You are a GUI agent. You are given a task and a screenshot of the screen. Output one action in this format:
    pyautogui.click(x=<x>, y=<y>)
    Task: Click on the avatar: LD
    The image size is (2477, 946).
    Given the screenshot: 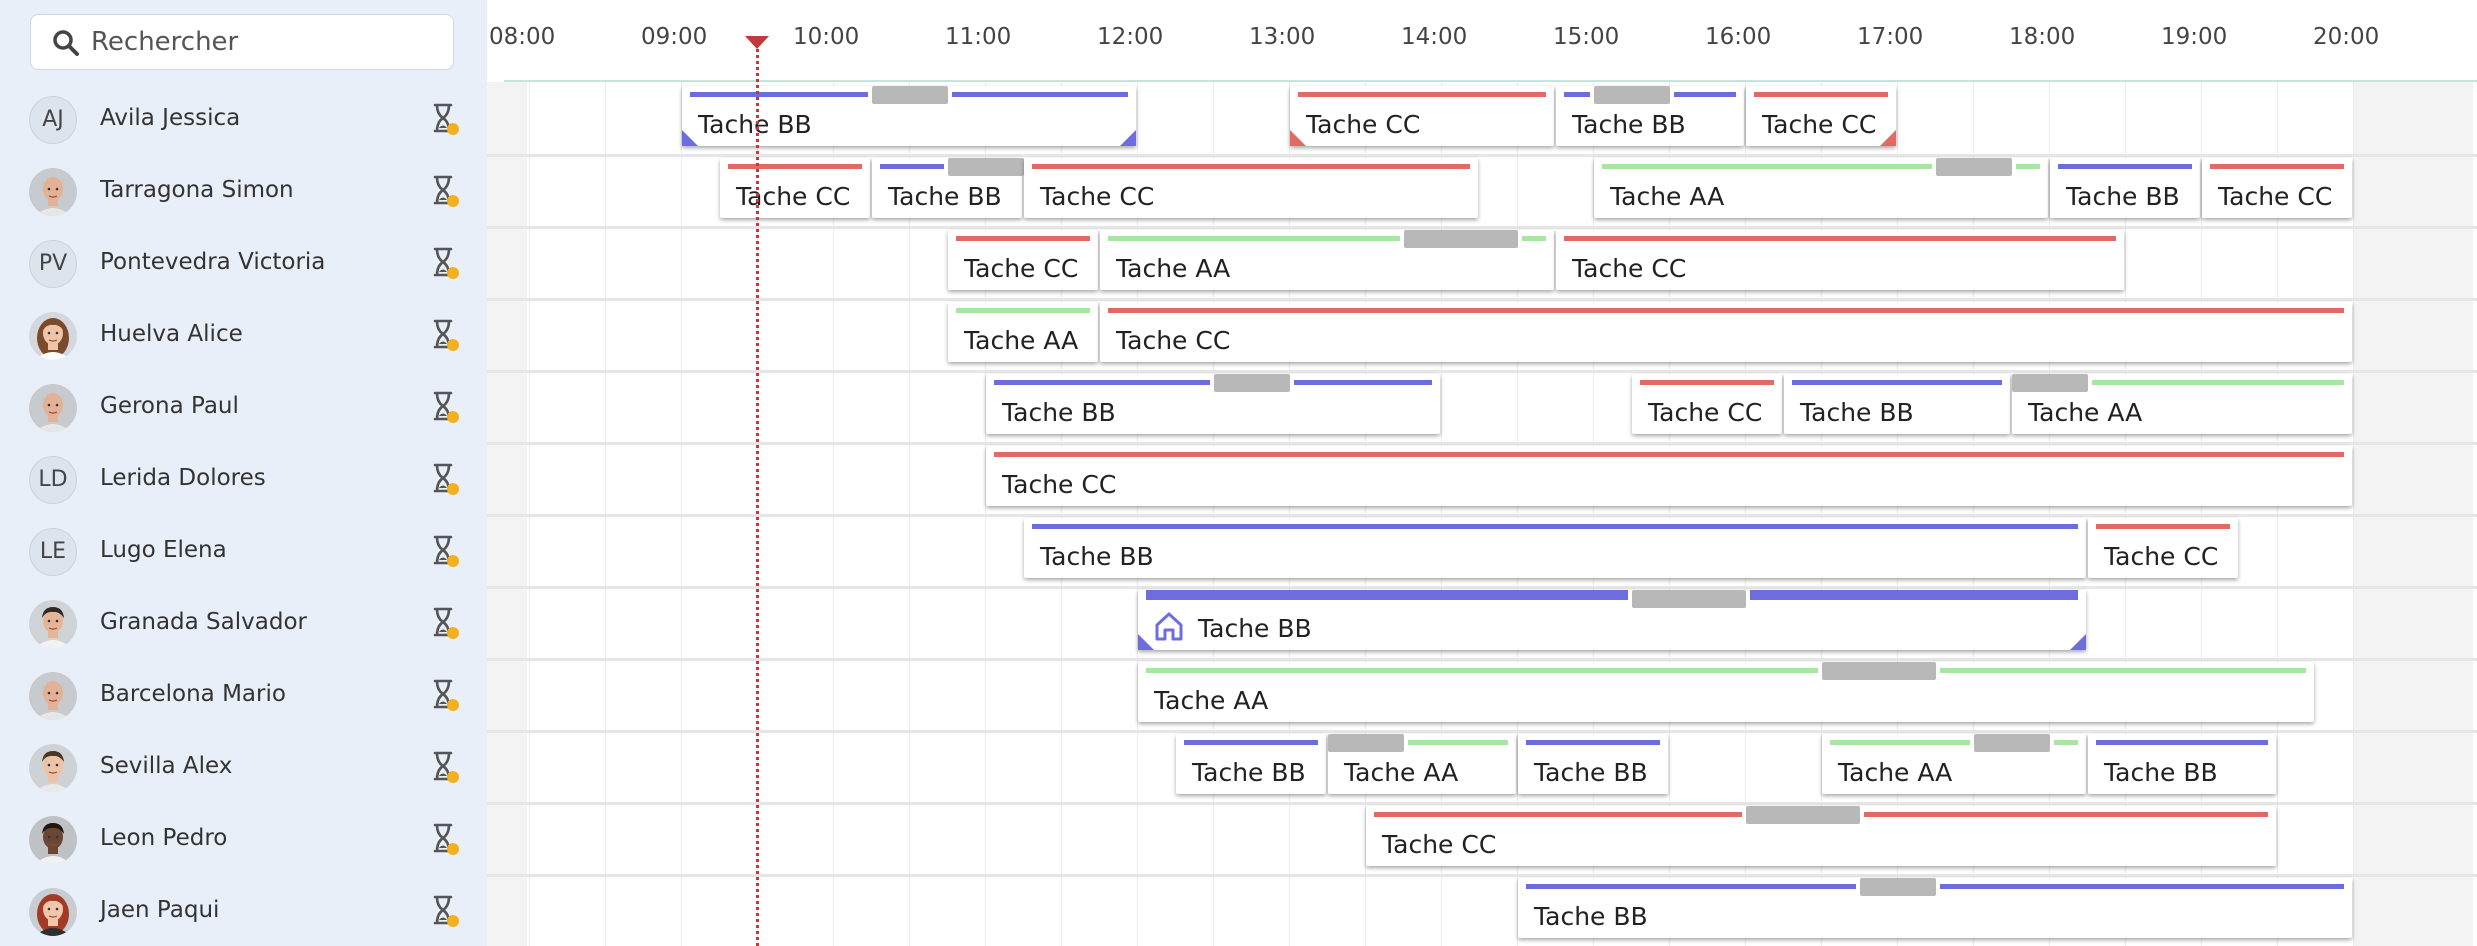 What is the action you would take?
    pyautogui.click(x=53, y=480)
    